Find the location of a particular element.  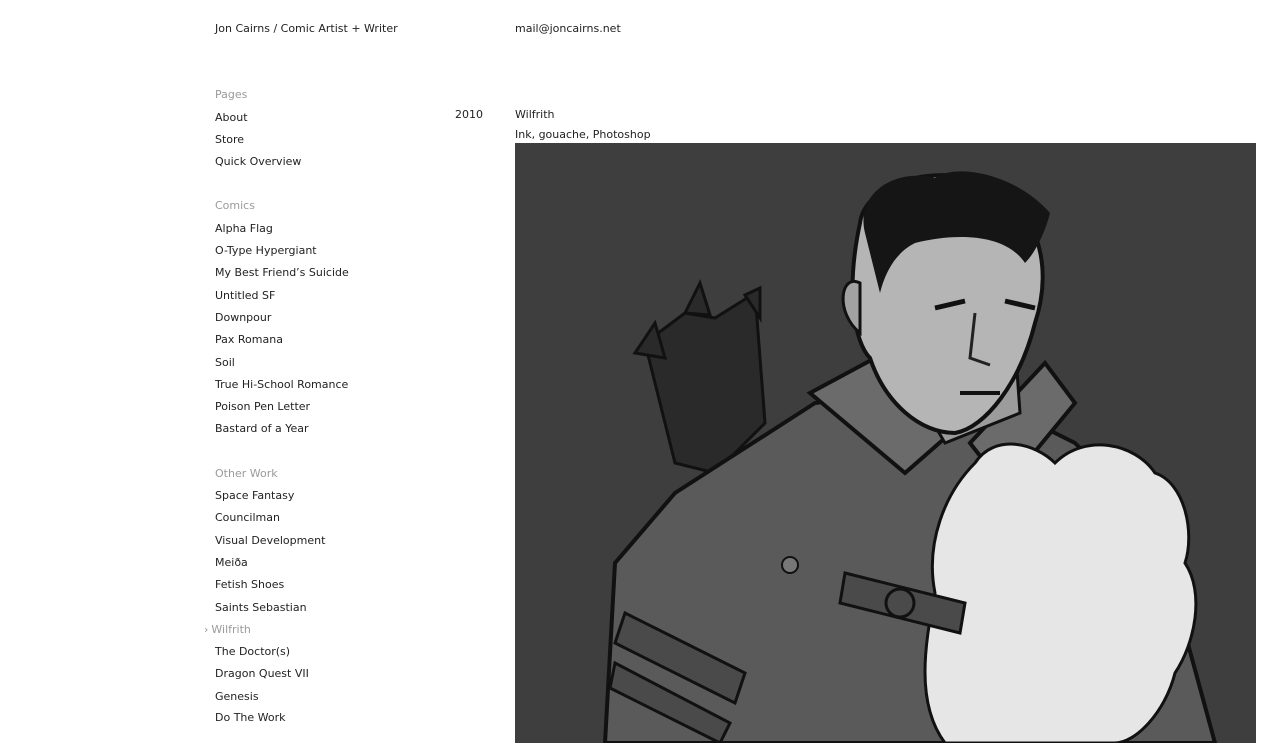

nav-link-alpha-flag: Alpha Flag is located at coordinates (244, 229).